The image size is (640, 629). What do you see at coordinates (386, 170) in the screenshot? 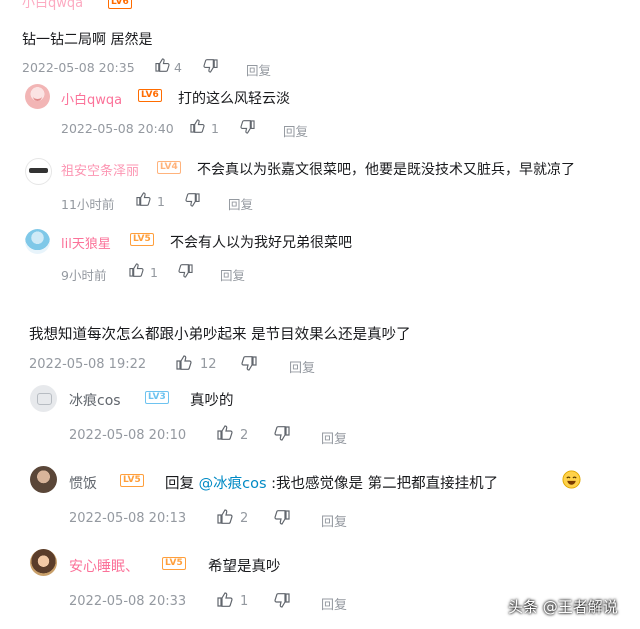
I see `reply-text: 不会真以为张嘉文很菜吧，他要是既没技术又脏兵，早就凉了` at bounding box center [386, 170].